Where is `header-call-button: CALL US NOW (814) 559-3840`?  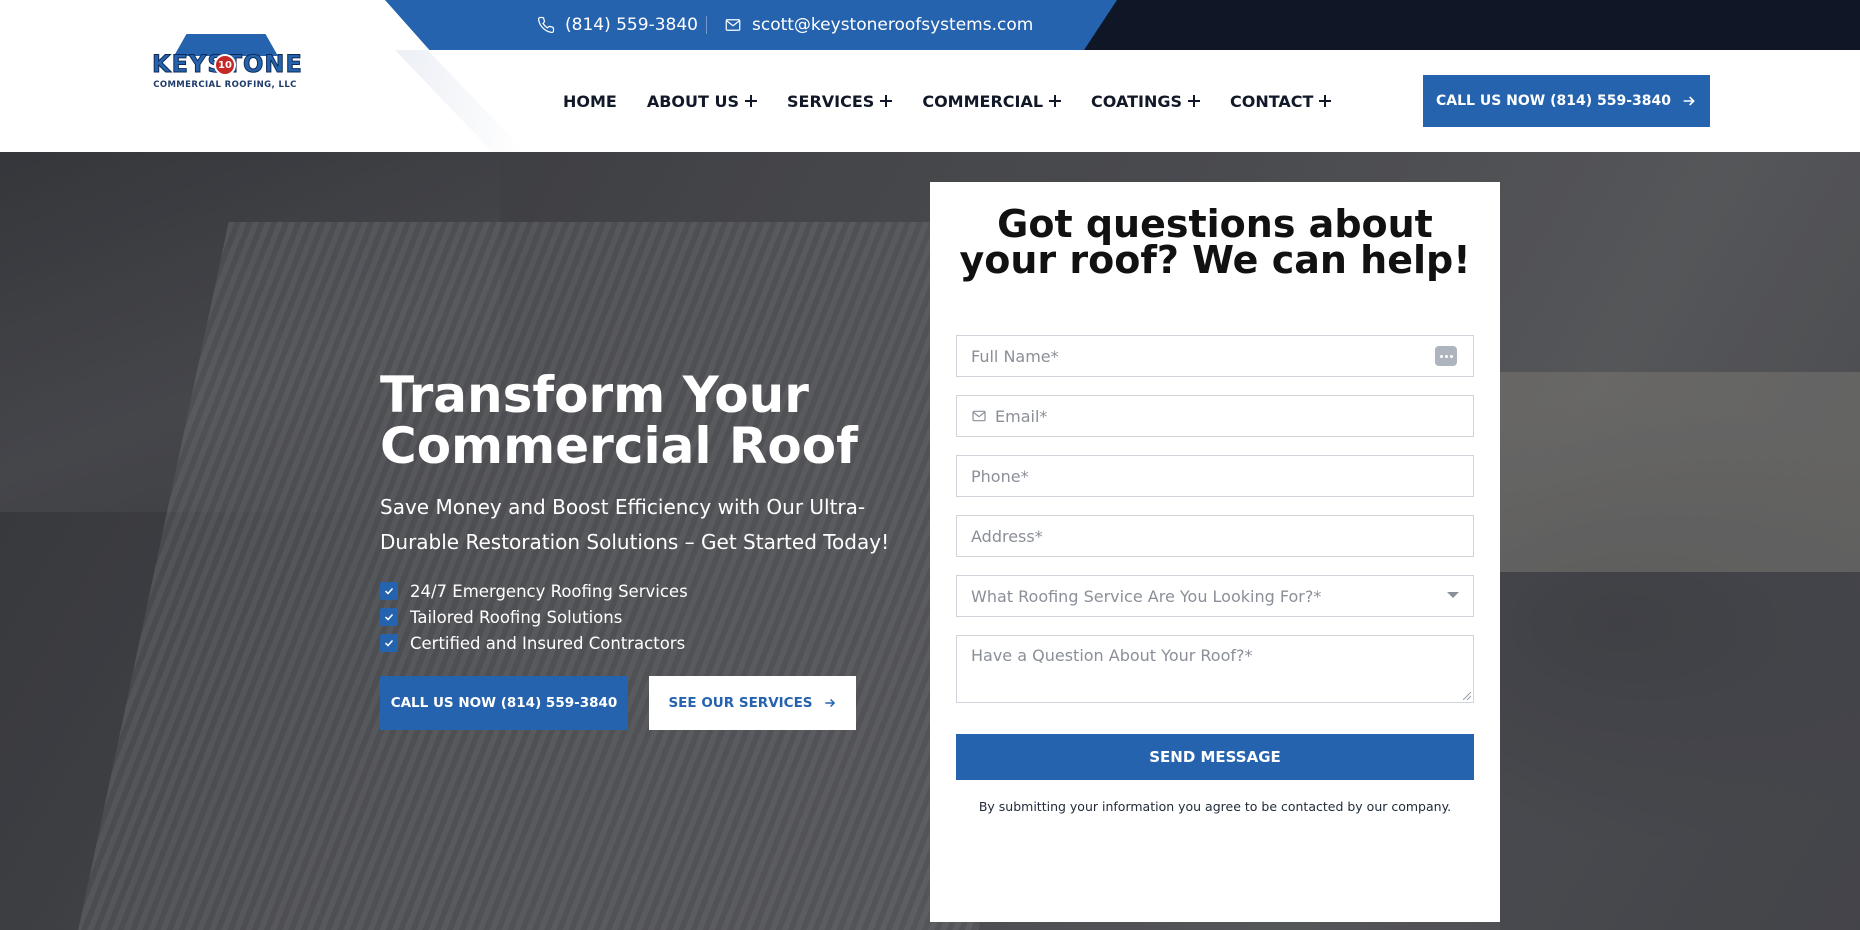 header-call-button: CALL US NOW (814) 559-3840 is located at coordinates (1566, 101).